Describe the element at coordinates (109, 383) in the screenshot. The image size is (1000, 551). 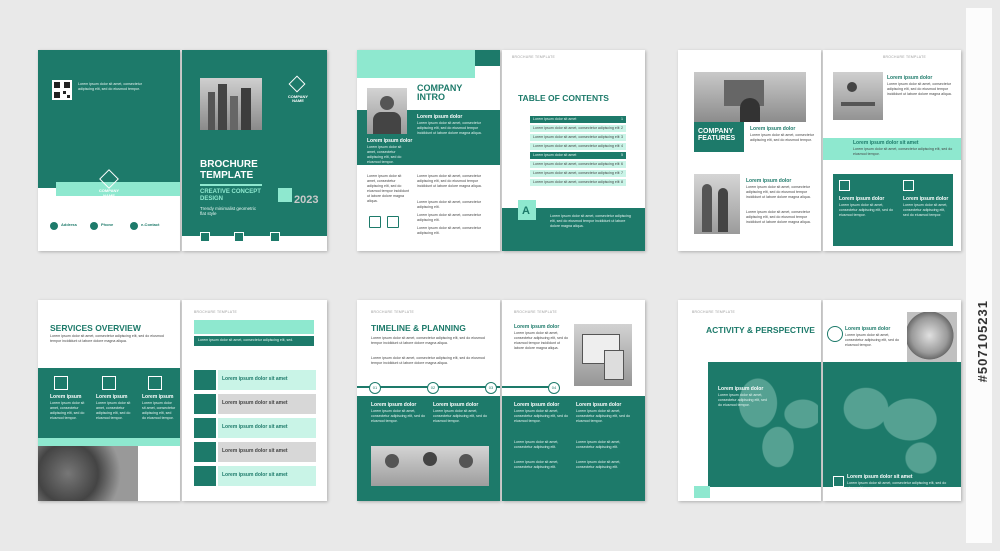
I see `chart-icon` at that location.